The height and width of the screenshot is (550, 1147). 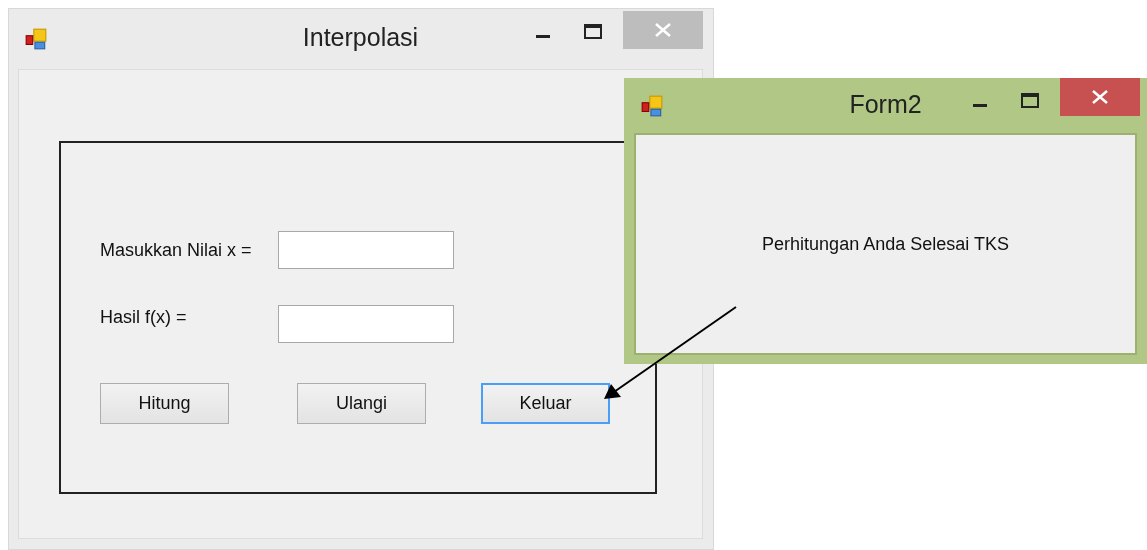 What do you see at coordinates (176, 250) in the screenshot?
I see `field-label: Masukkan Nilai x =` at bounding box center [176, 250].